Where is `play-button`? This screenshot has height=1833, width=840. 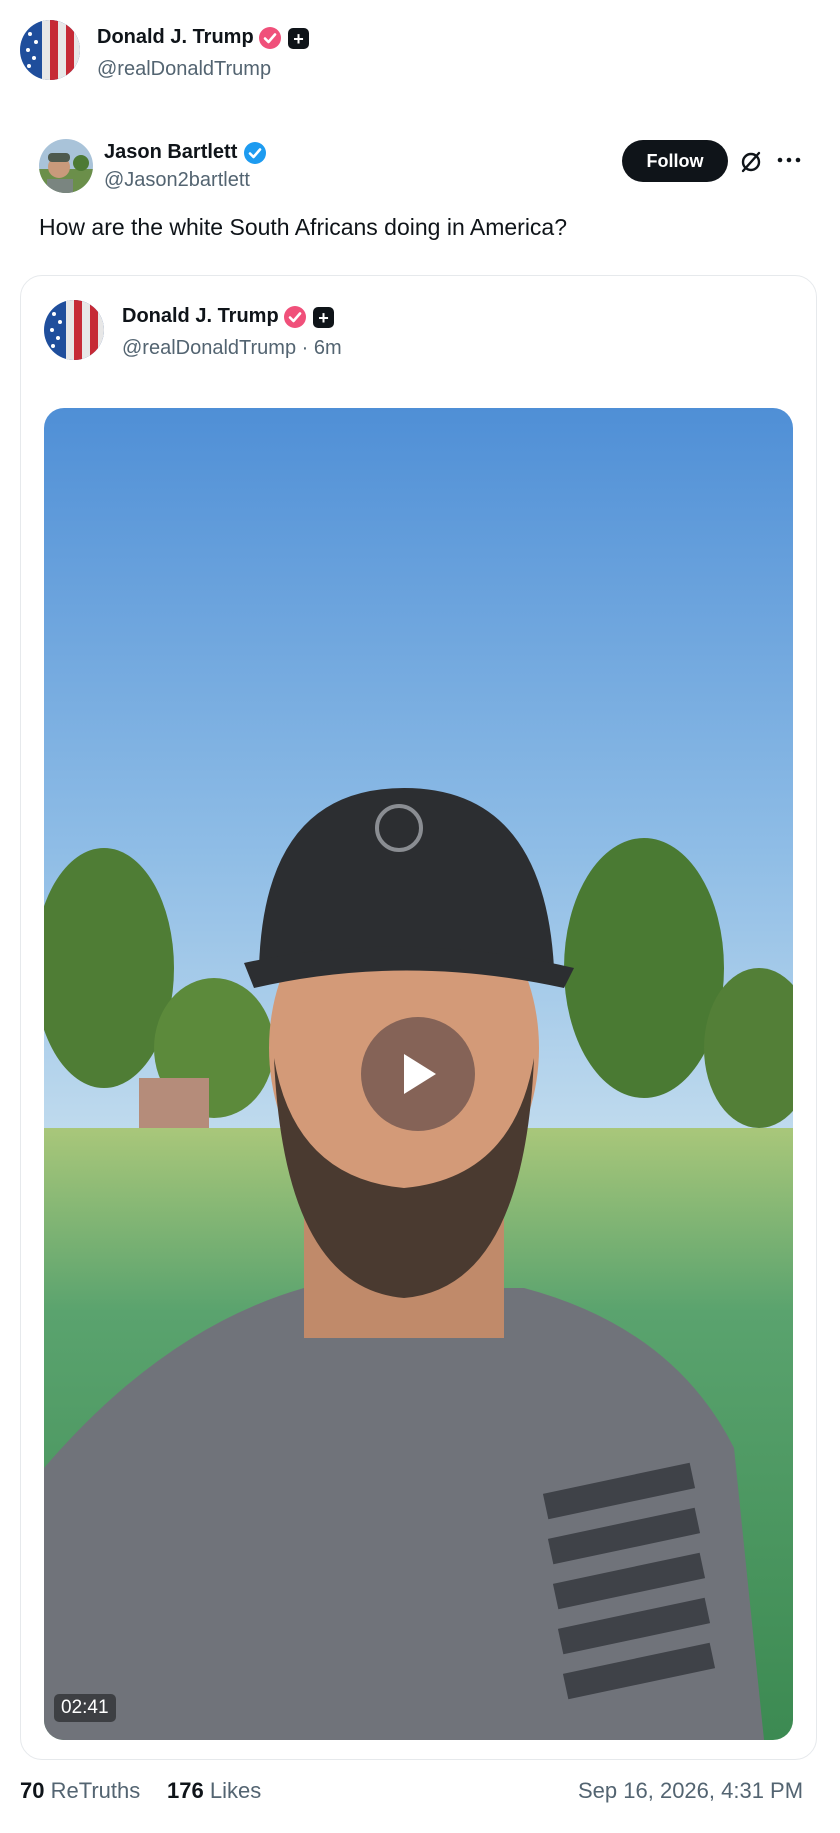
play-button is located at coordinates (418, 1074).